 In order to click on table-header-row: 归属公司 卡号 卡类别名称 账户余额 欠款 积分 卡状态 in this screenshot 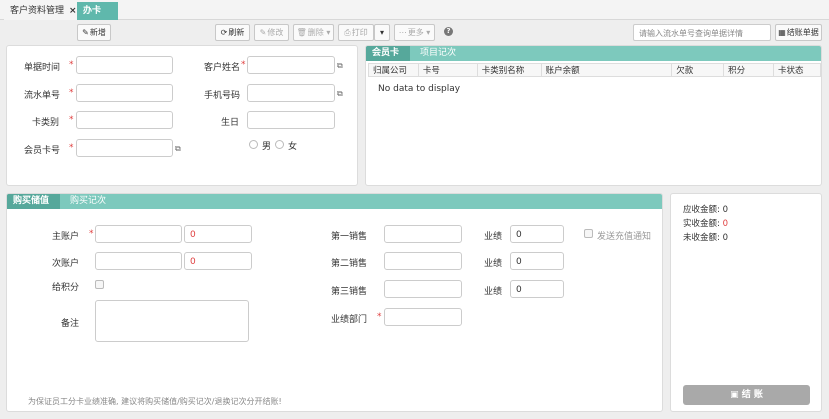, I will do `click(594, 70)`.